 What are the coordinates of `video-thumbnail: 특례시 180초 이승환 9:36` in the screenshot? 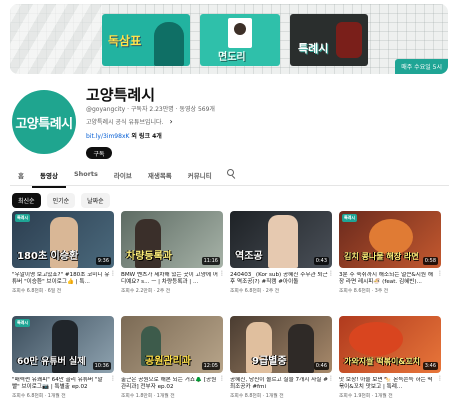 It's located at (63, 239).